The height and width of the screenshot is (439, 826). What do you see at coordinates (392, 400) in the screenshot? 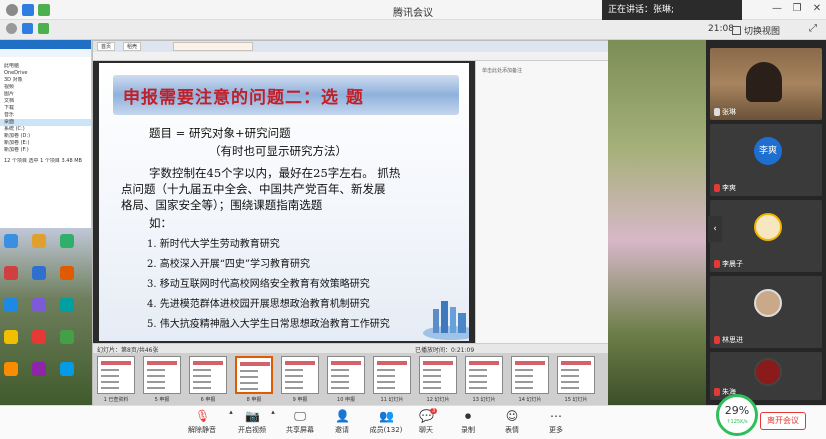
I see `slide-thumbnail-label: 11 幻灯片` at bounding box center [392, 400].